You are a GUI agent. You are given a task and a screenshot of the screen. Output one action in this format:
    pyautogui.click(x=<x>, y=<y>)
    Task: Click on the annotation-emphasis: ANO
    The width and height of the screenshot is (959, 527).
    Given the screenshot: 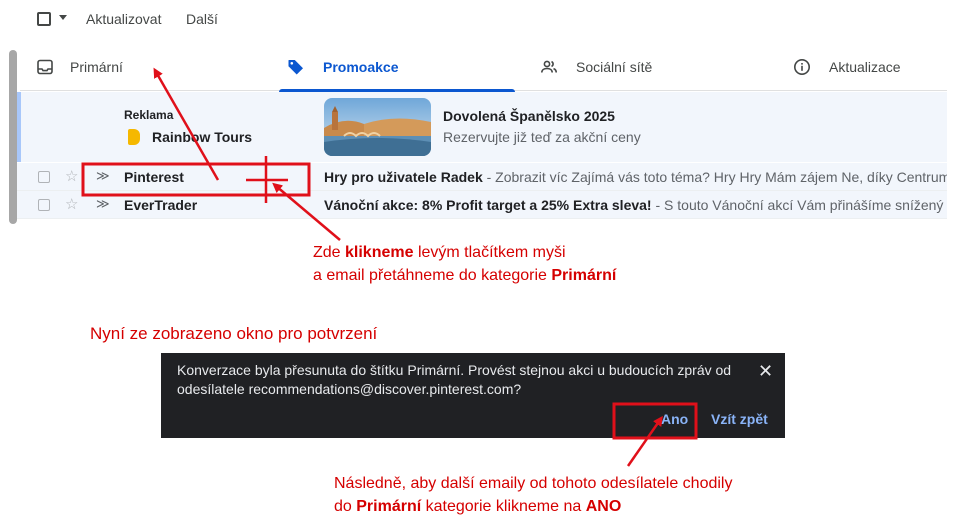 What is the action you would take?
    pyautogui.click(x=603, y=506)
    